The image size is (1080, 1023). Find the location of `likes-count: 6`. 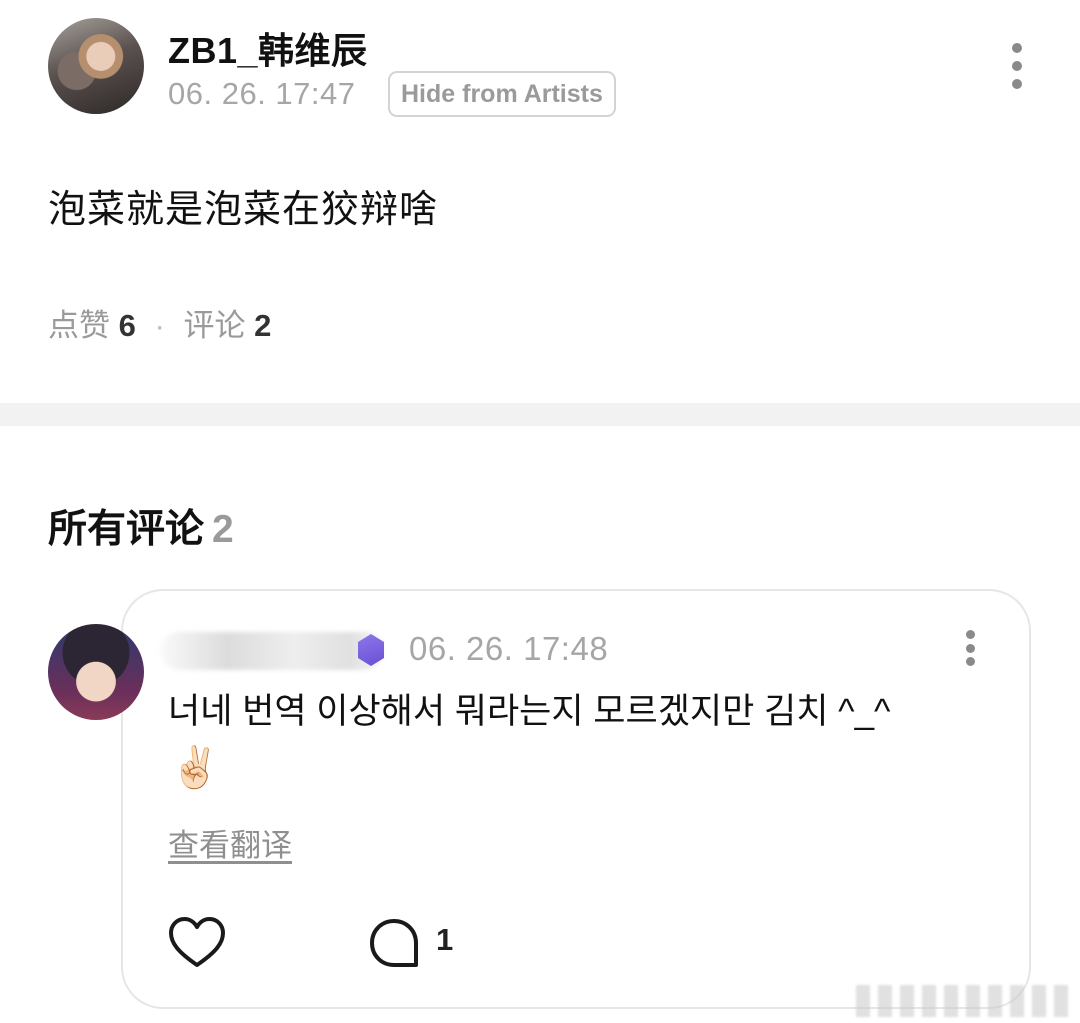

likes-count: 6 is located at coordinates (127, 325).